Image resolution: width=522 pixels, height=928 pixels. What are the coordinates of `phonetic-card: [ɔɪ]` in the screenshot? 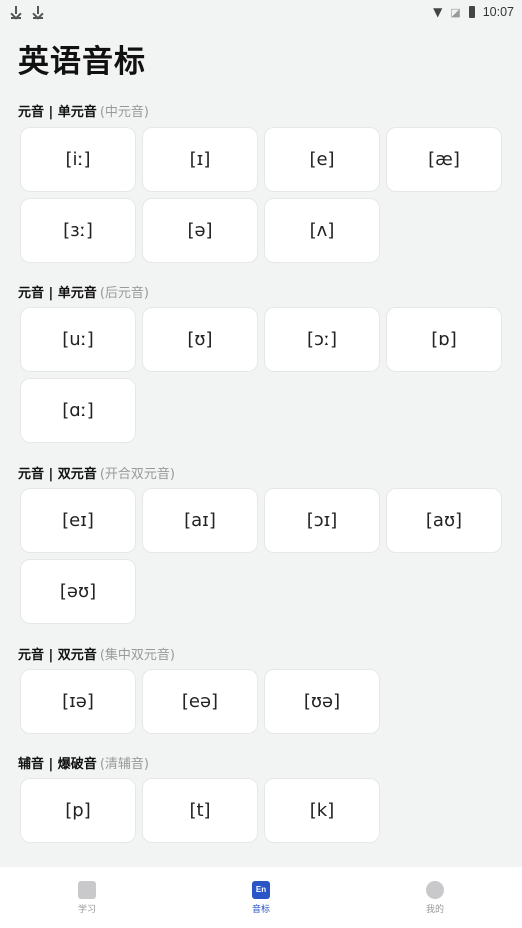 It's located at (322, 520).